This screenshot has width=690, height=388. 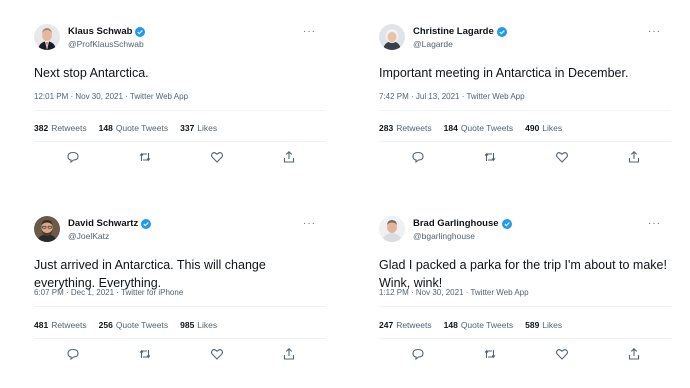 What do you see at coordinates (394, 292) in the screenshot?
I see `tweet-time: 1:12 PM` at bounding box center [394, 292].